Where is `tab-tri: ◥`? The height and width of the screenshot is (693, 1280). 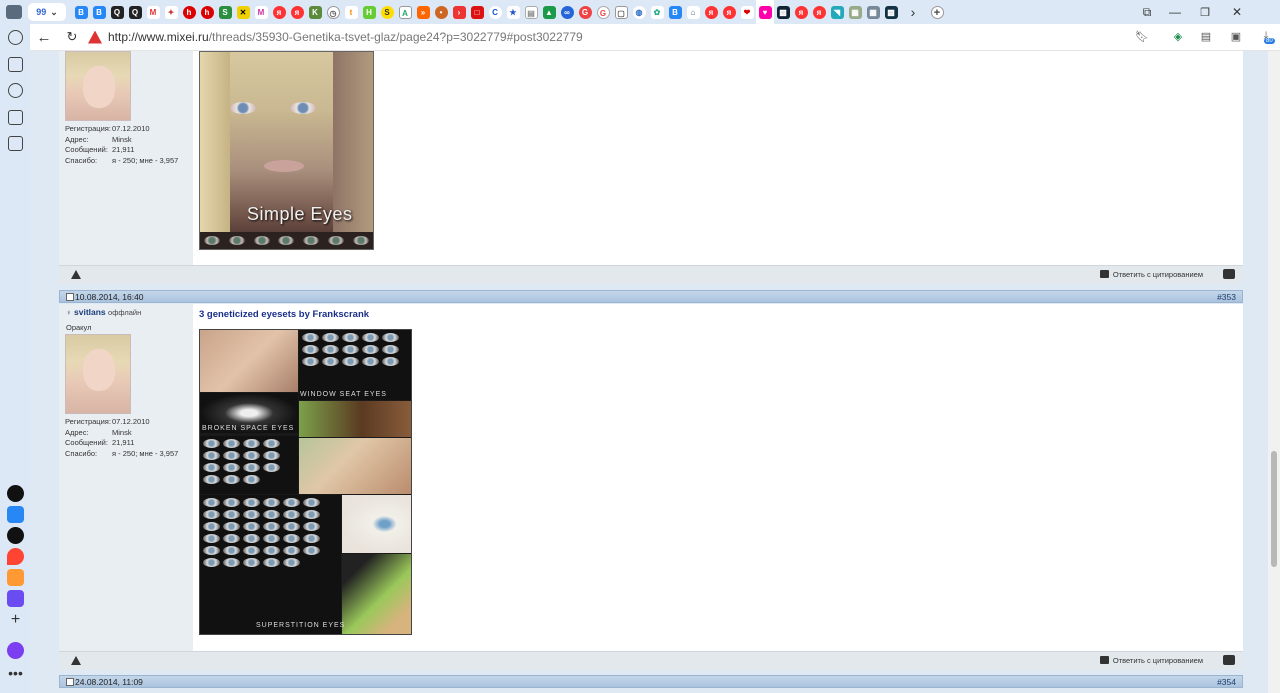 tab-tri: ◥ is located at coordinates (837, 12).